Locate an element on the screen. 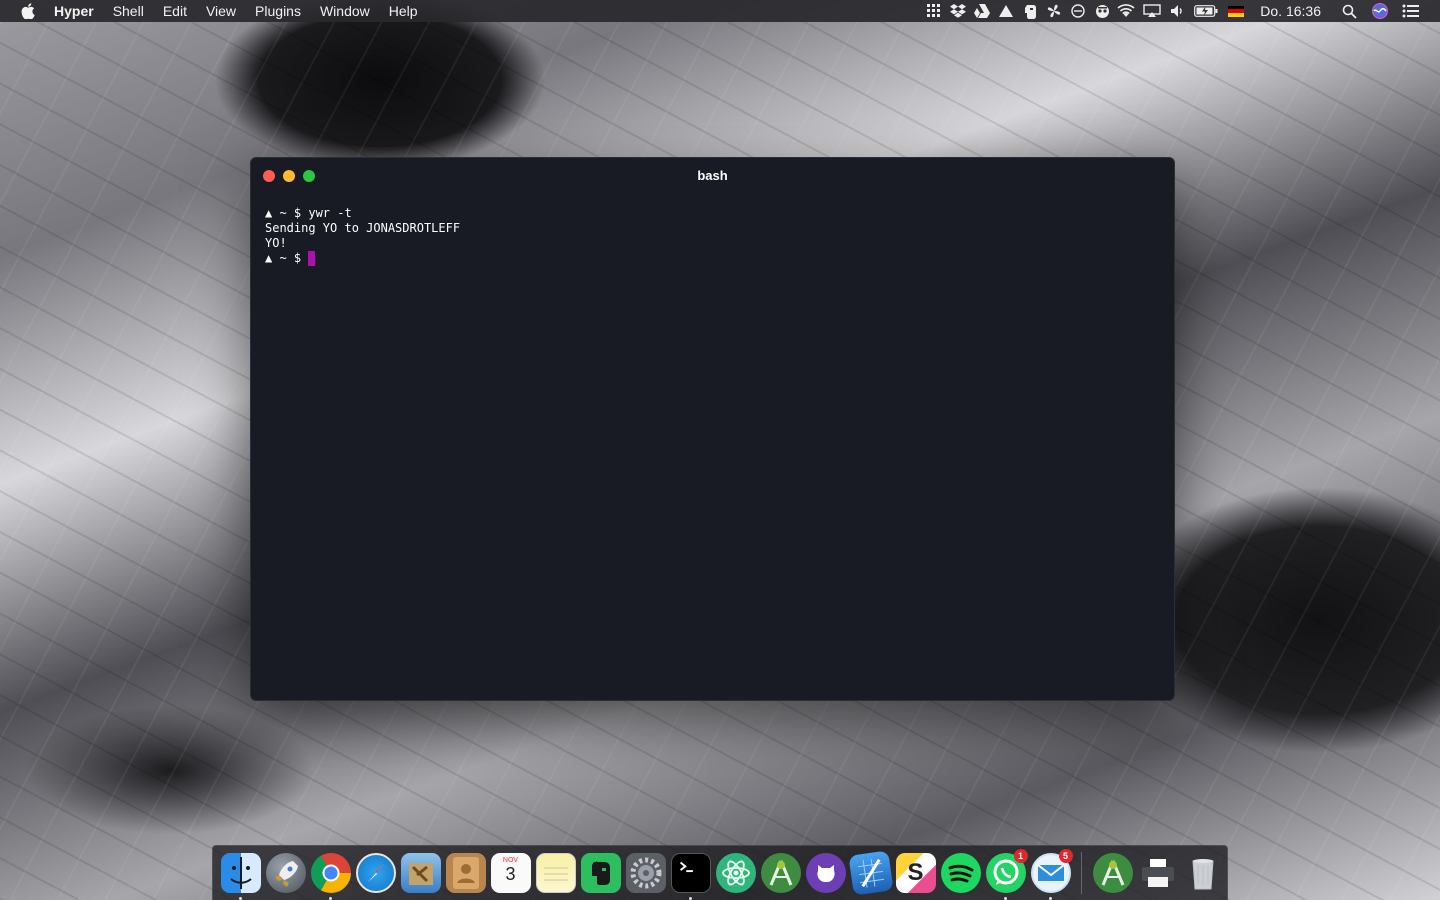  menu-view: View is located at coordinates (221, 11).